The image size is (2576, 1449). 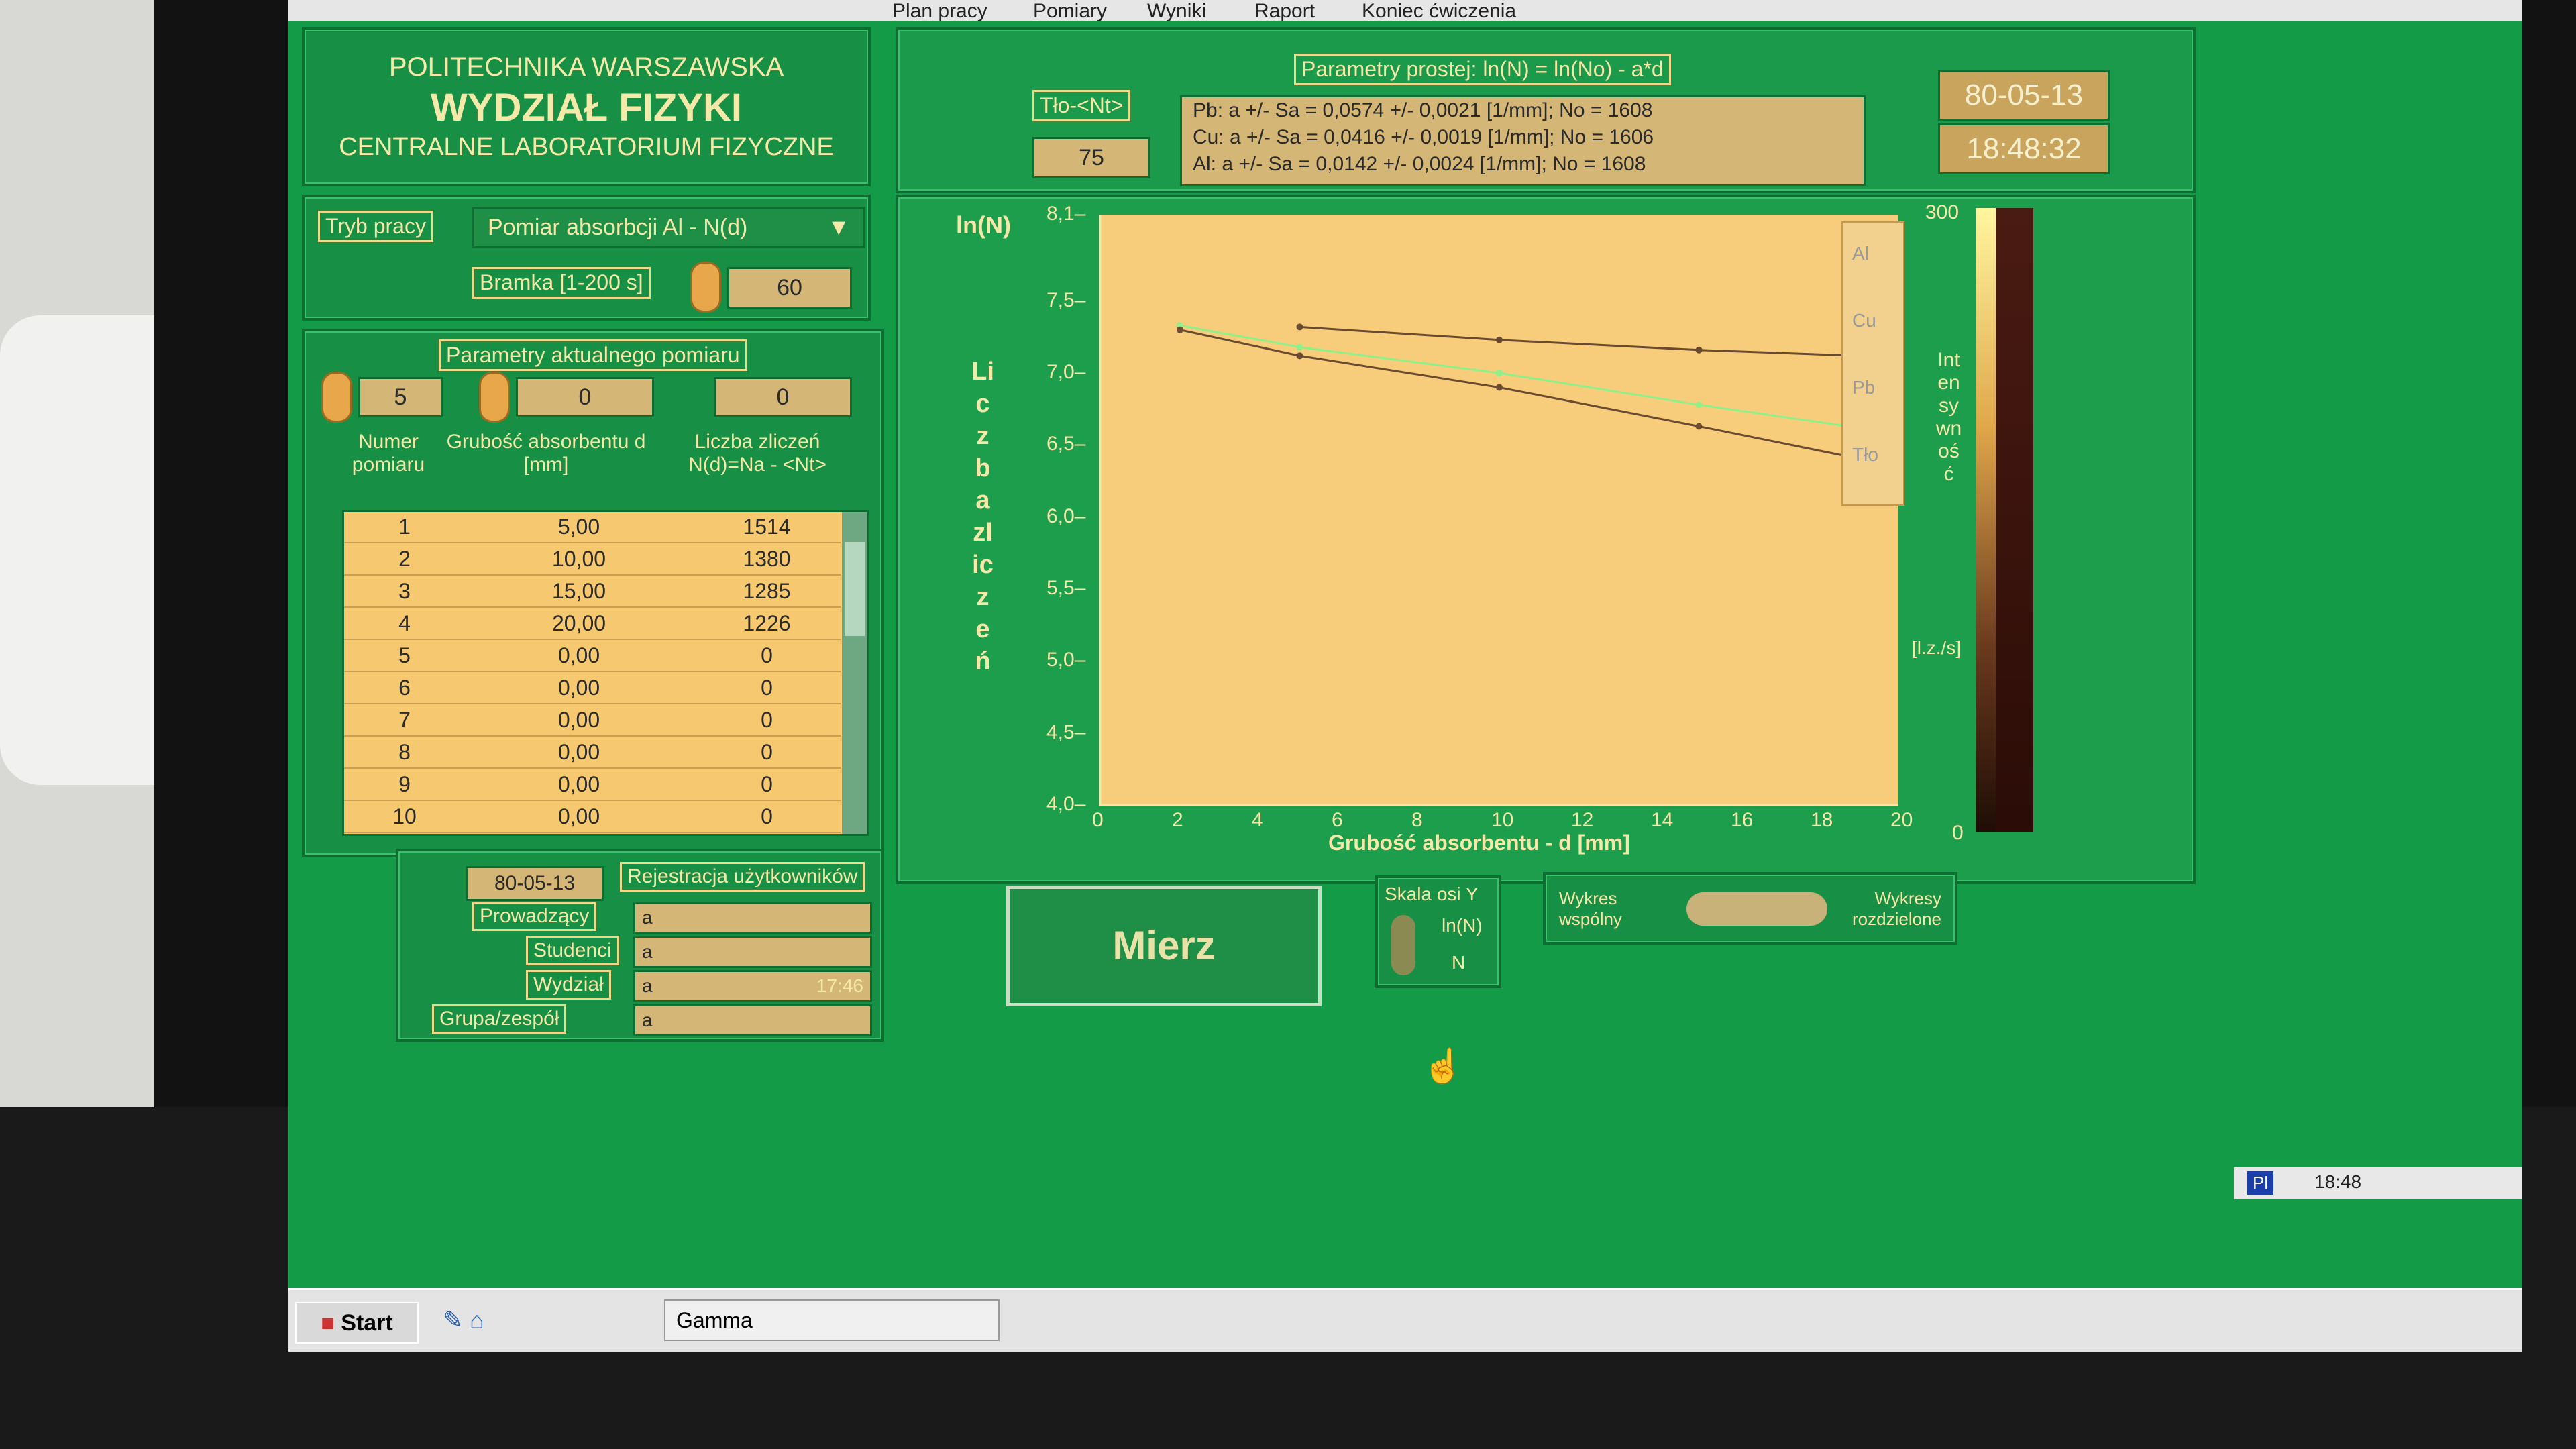 I want to click on start-button: ■ Start, so click(x=357, y=1323).